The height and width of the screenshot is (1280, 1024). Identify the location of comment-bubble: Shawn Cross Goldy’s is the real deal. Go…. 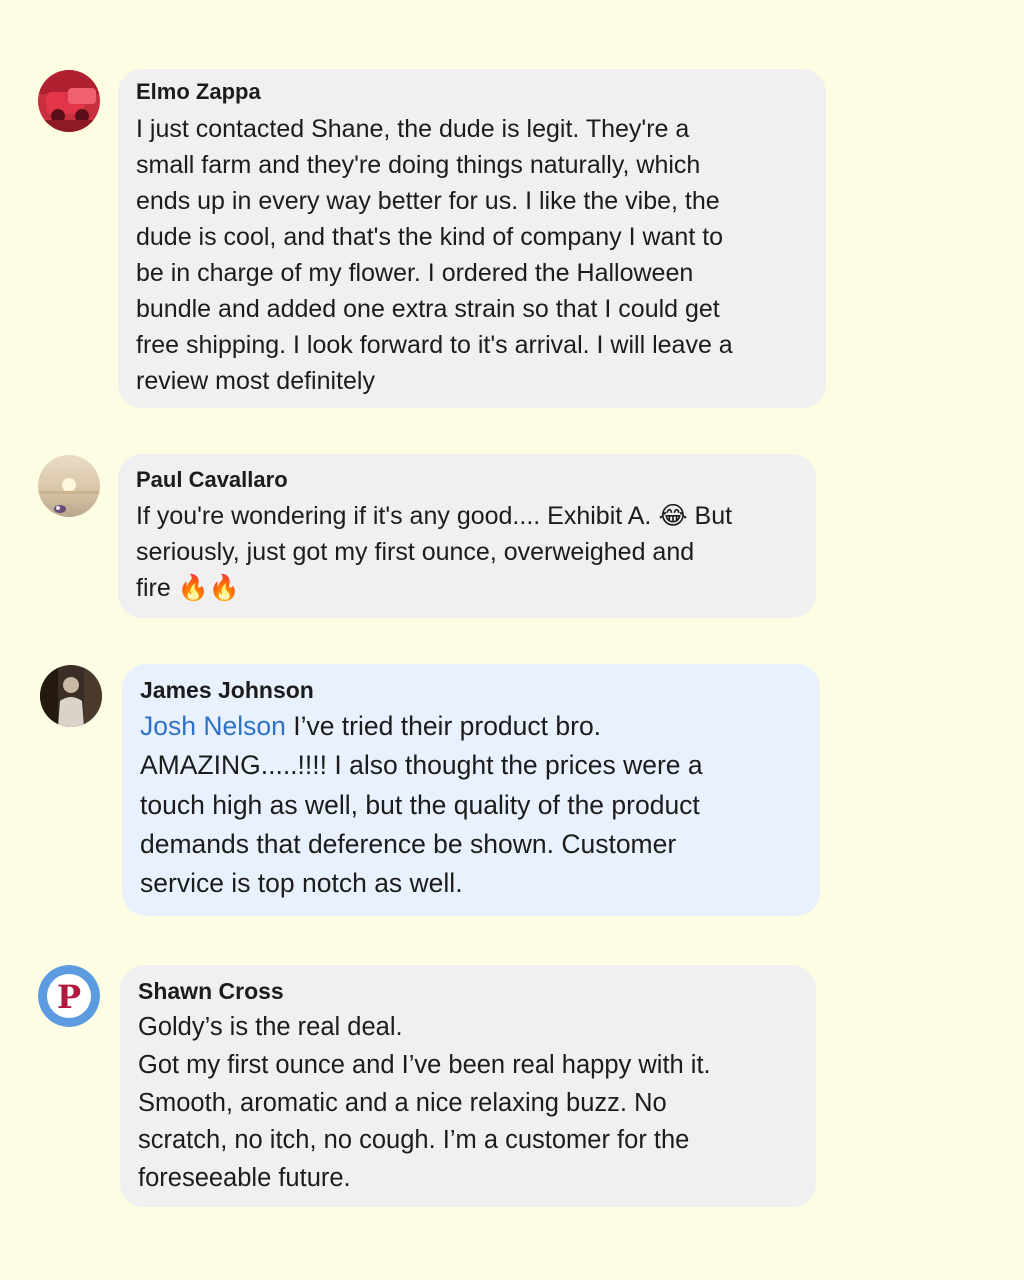
(468, 1086).